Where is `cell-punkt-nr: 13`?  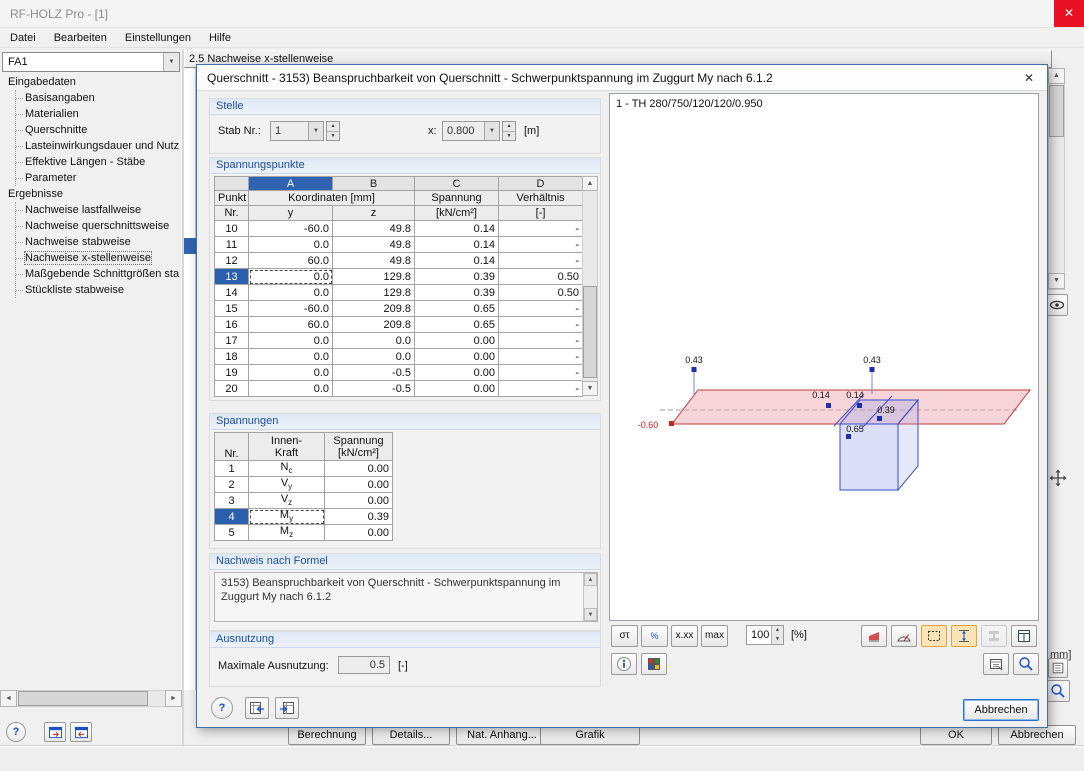 cell-punkt-nr: 13 is located at coordinates (231, 276).